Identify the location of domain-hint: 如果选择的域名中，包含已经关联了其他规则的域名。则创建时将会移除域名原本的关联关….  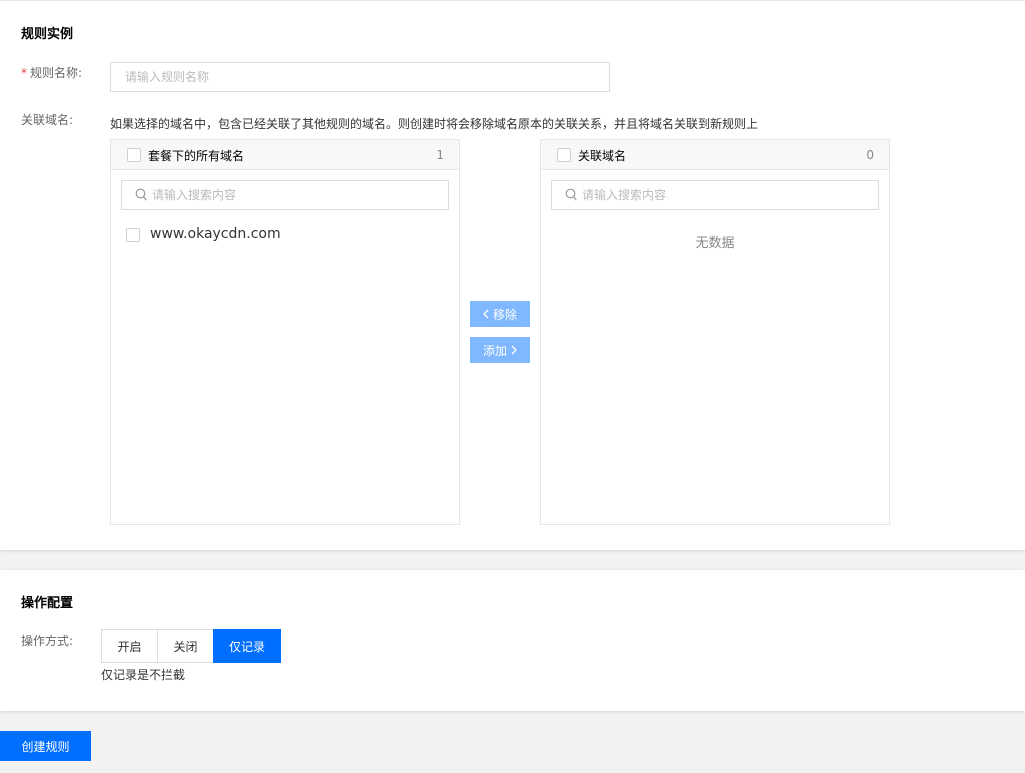
(434, 124).